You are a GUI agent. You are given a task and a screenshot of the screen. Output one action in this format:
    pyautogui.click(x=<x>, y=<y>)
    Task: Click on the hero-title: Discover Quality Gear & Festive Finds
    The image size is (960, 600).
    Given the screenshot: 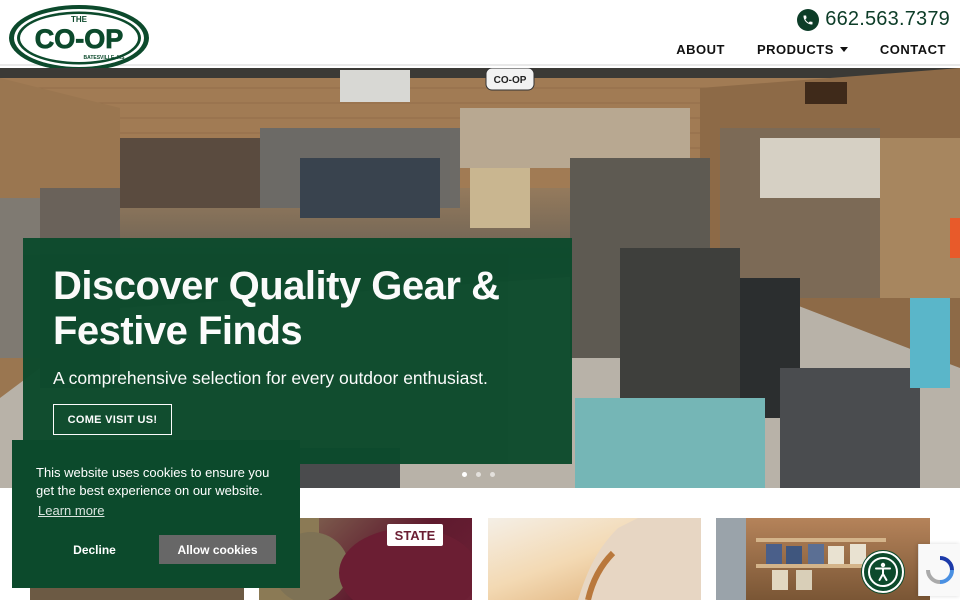 What is the action you would take?
    pyautogui.click(x=276, y=308)
    